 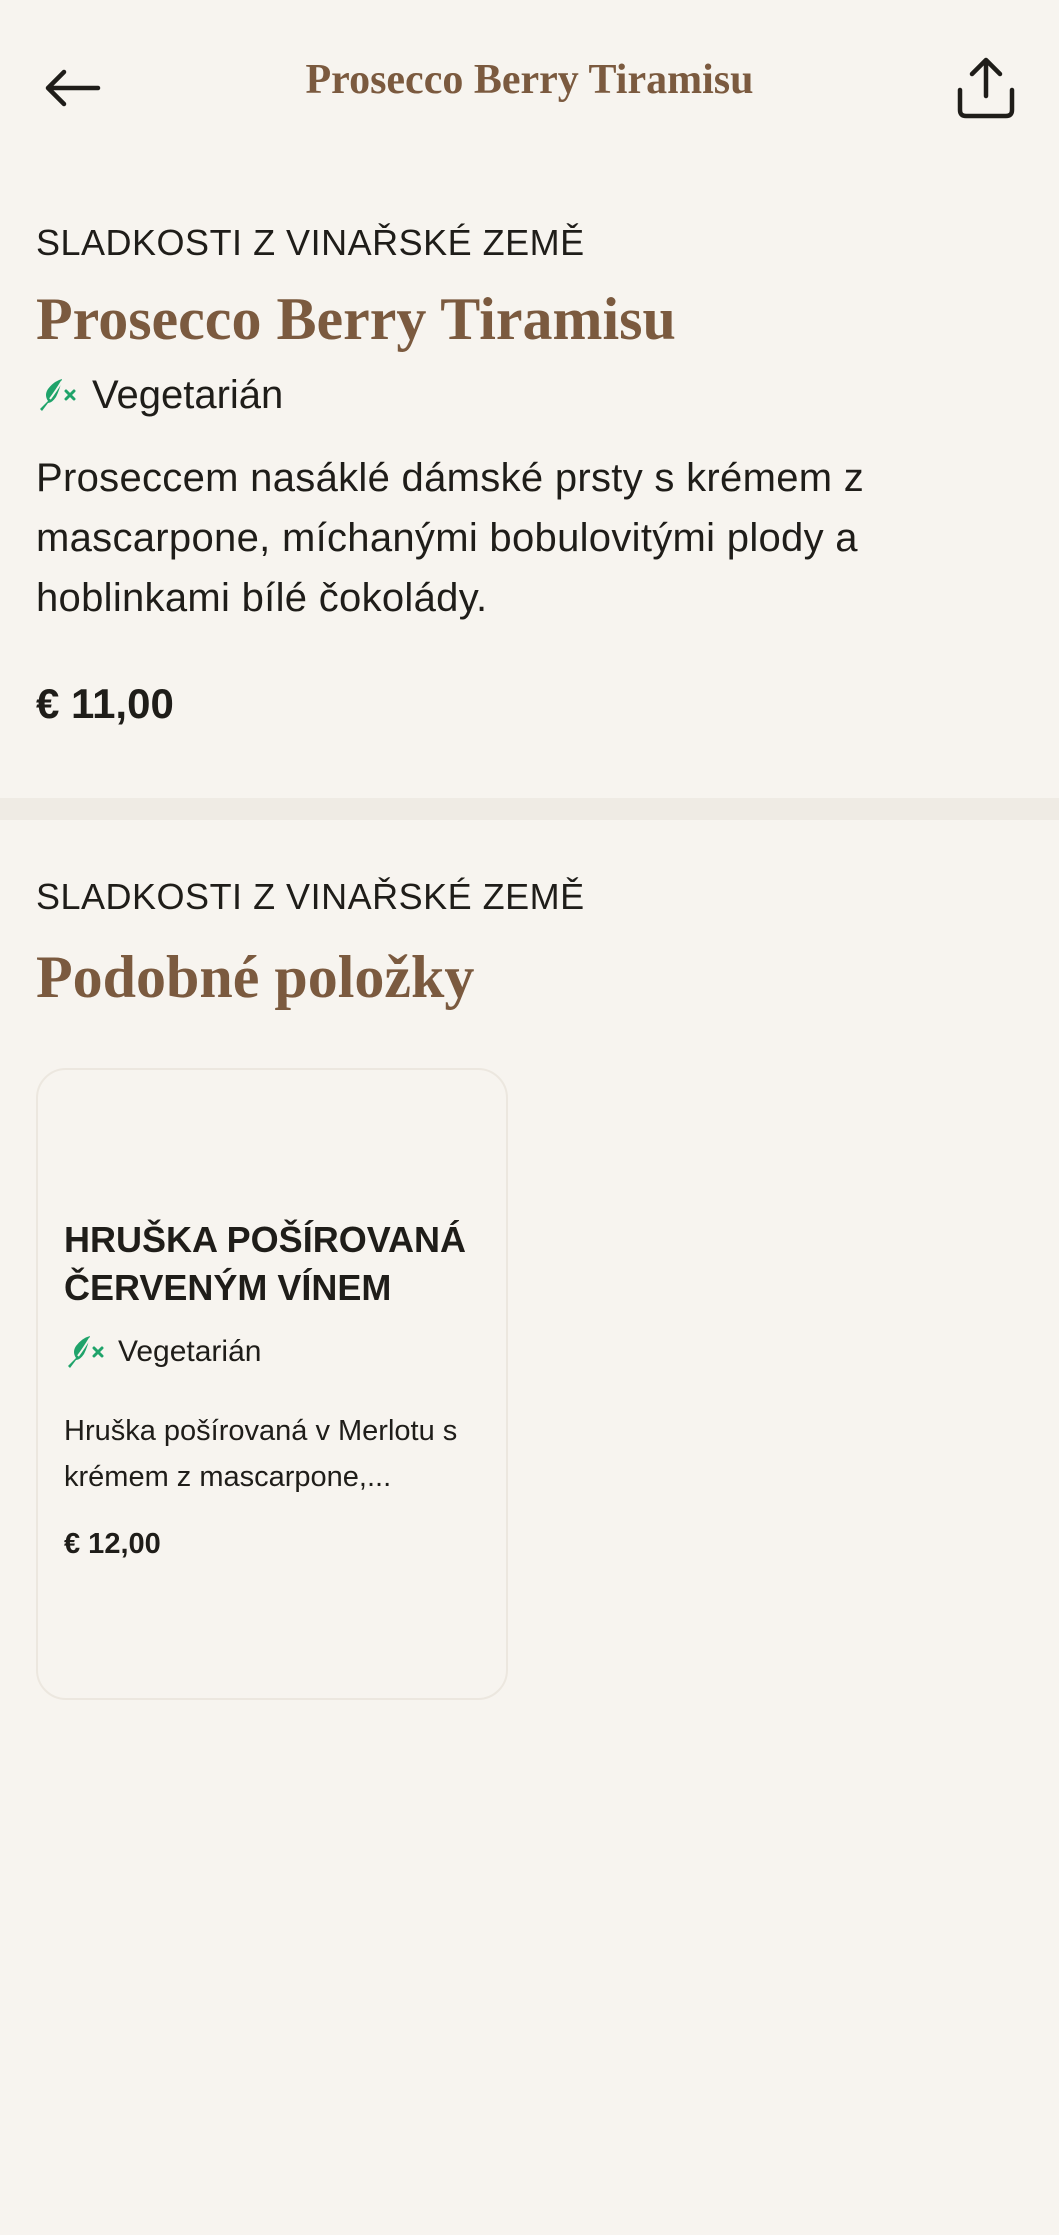 I want to click on section-divider, so click(x=529, y=809).